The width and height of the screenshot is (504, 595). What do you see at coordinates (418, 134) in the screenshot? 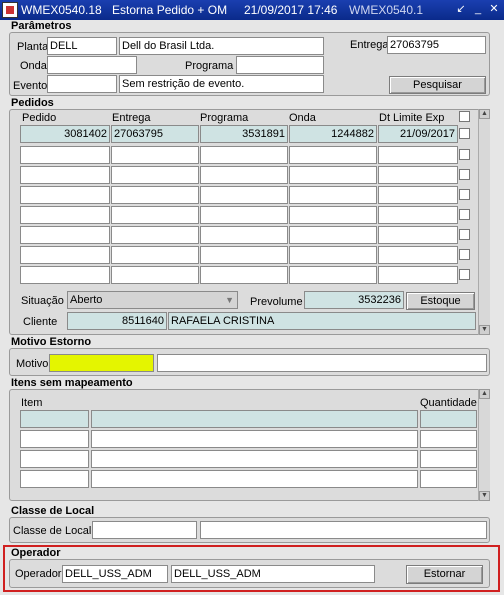
I see `dt-limite-cell: 21/09/2017` at bounding box center [418, 134].